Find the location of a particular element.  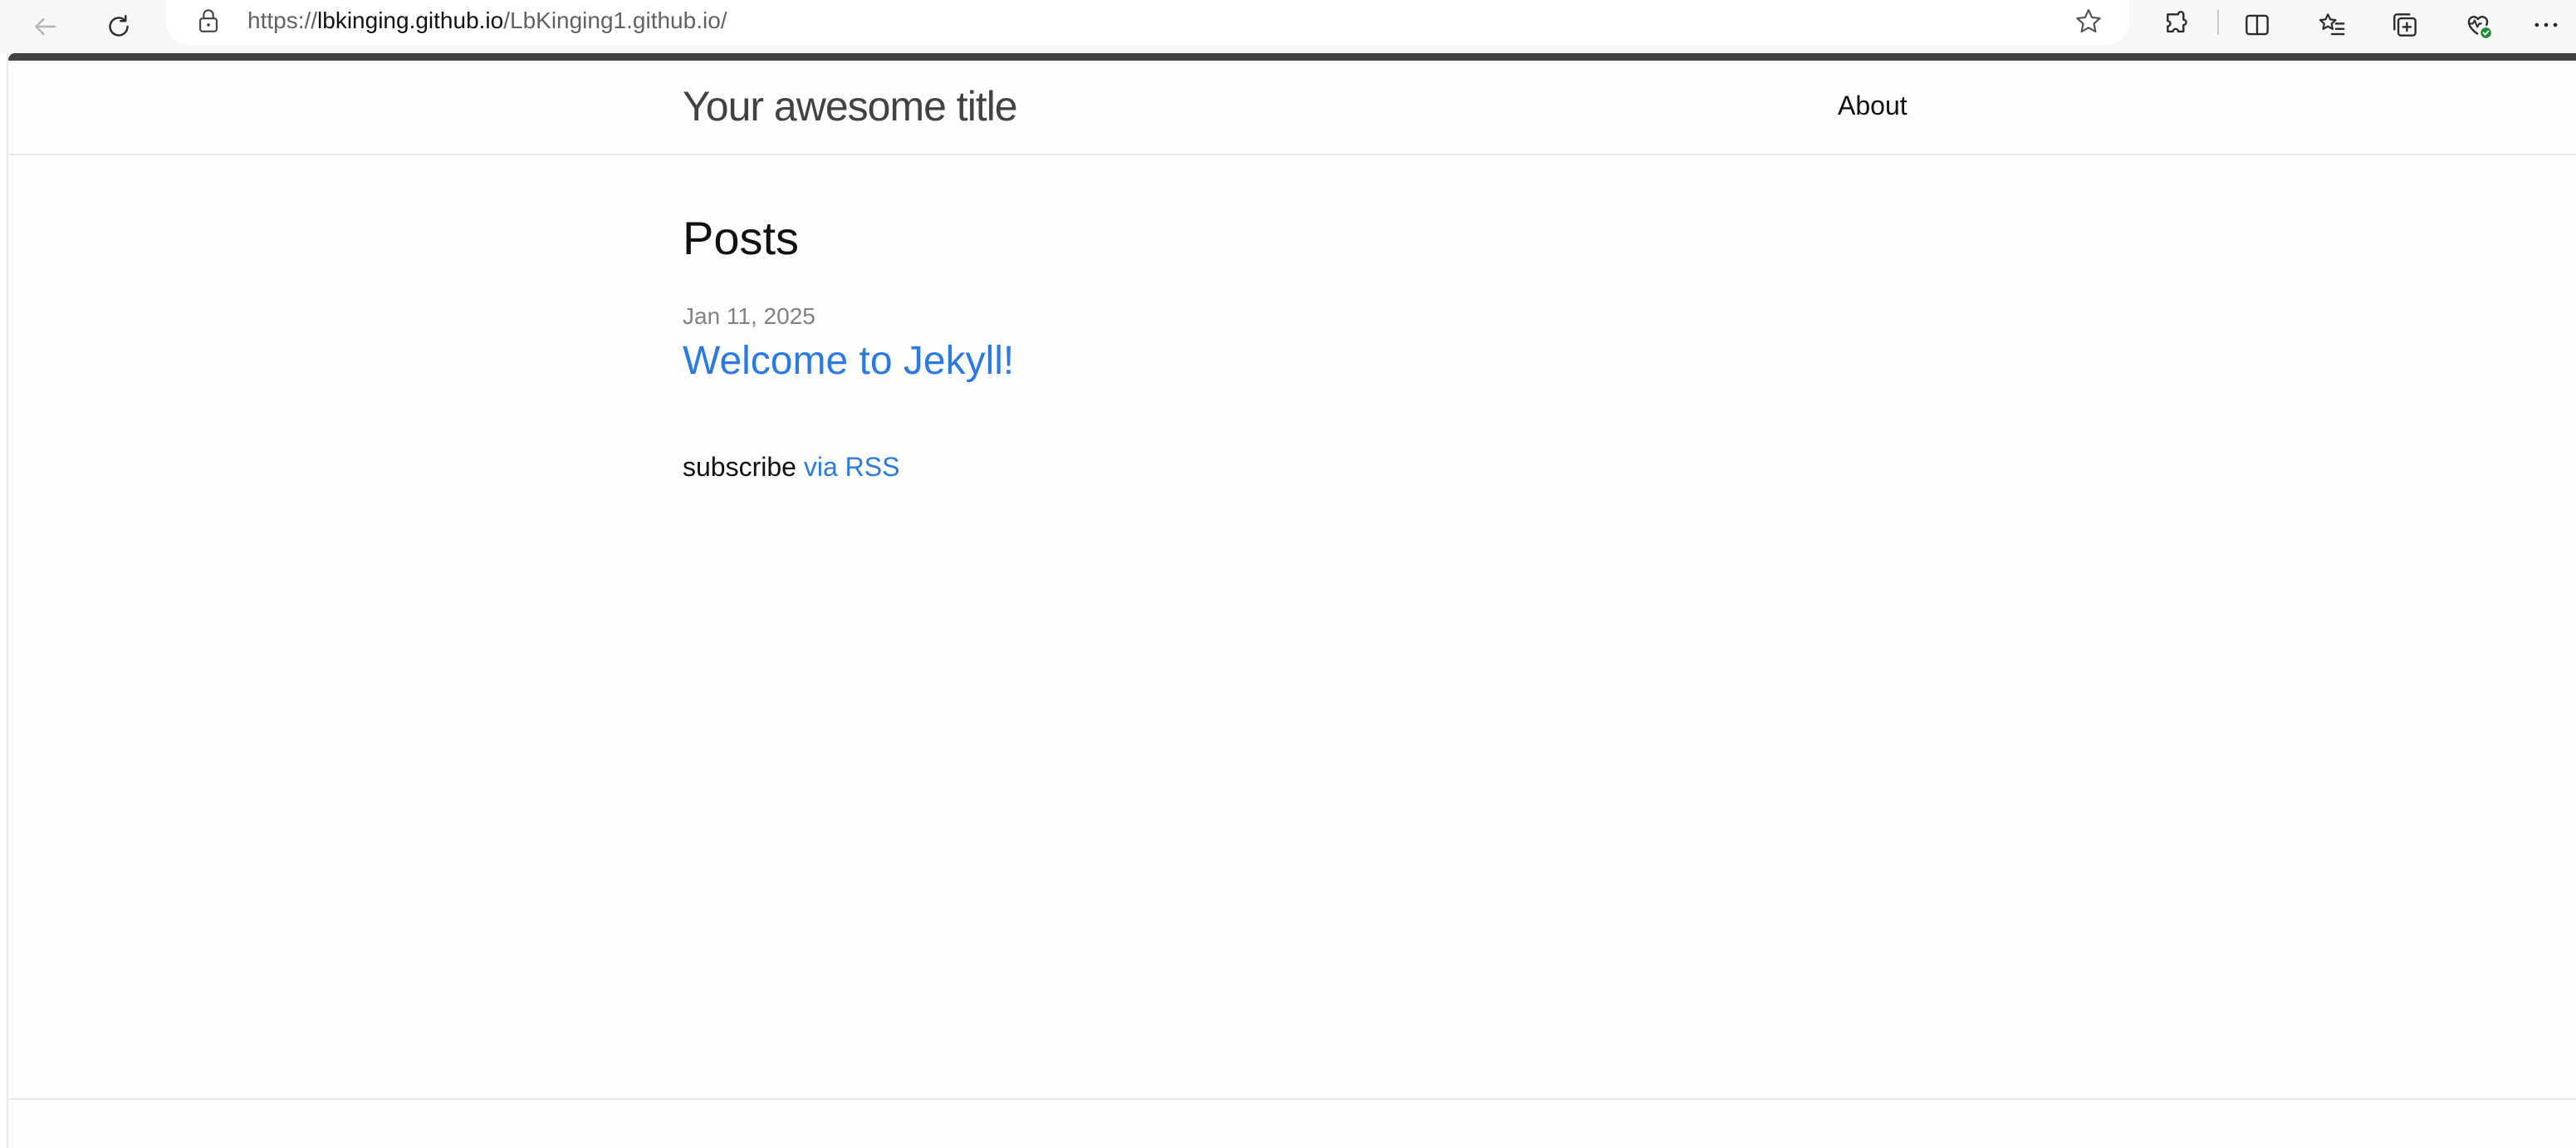

url-scheme: https:// is located at coordinates (282, 20).